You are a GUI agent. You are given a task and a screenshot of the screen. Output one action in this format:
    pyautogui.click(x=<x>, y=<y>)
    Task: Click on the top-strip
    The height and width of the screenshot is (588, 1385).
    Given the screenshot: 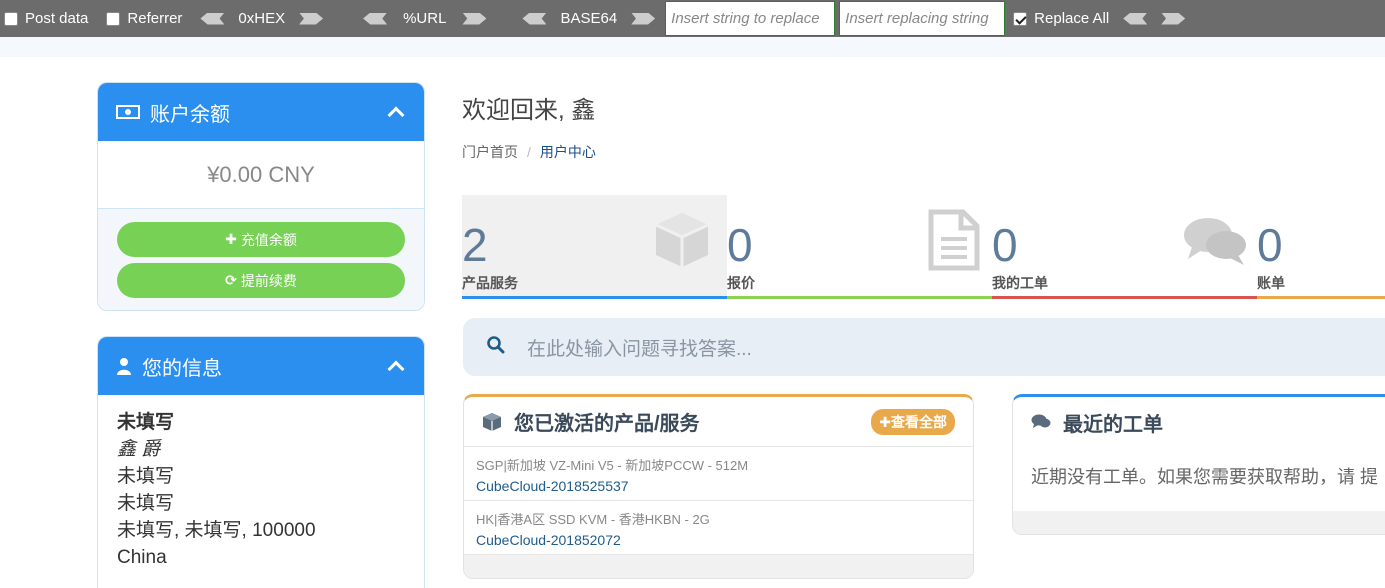 What is the action you would take?
    pyautogui.click(x=692, y=47)
    